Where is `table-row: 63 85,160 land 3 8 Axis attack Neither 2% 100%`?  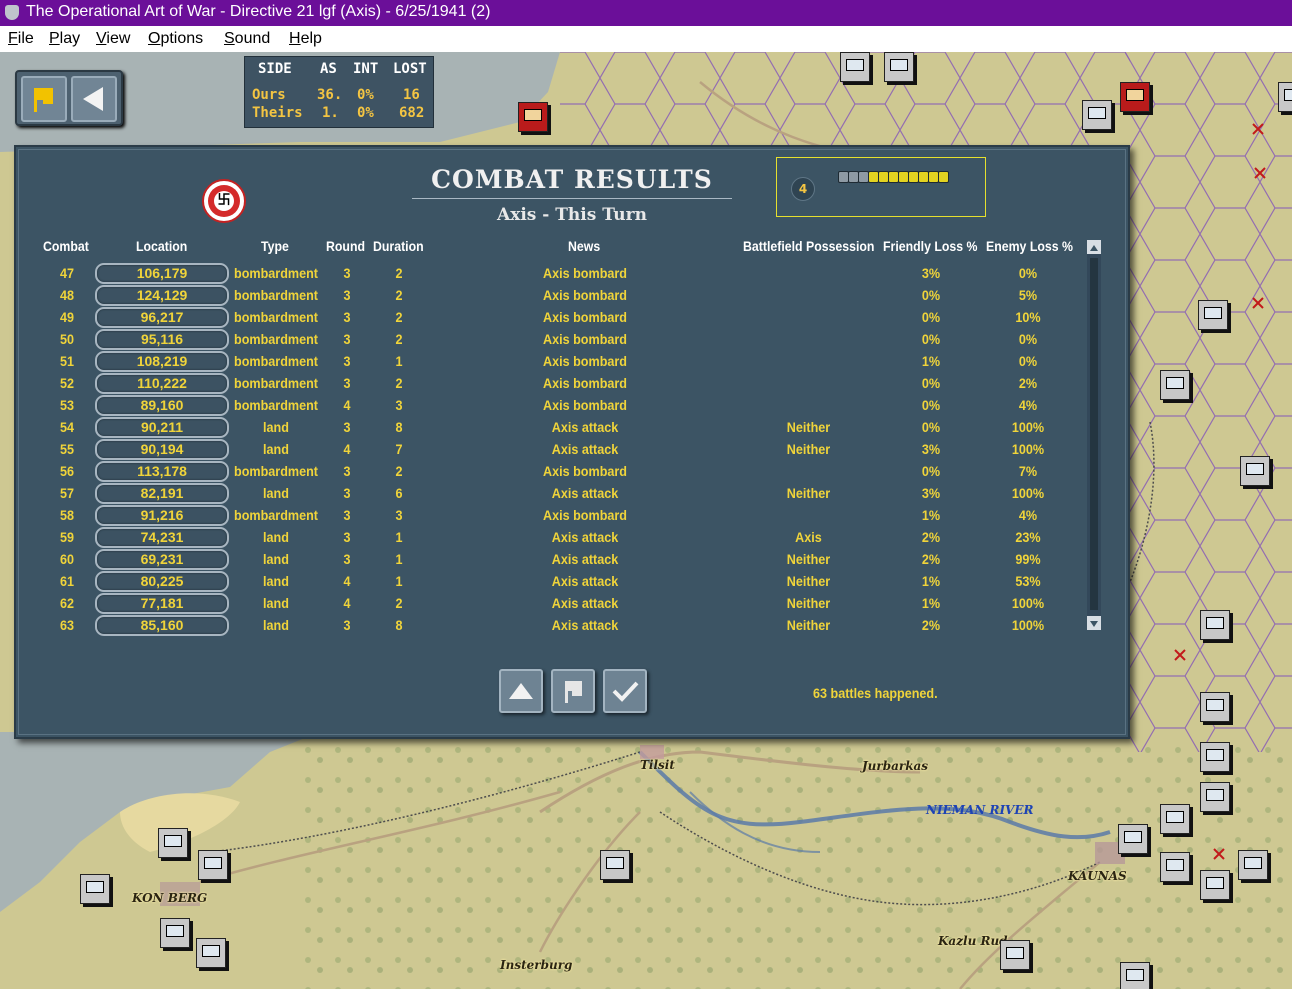
table-row: 63 85,160 land 3 8 Axis attack Neither 2% 100% is located at coordinates (551, 626).